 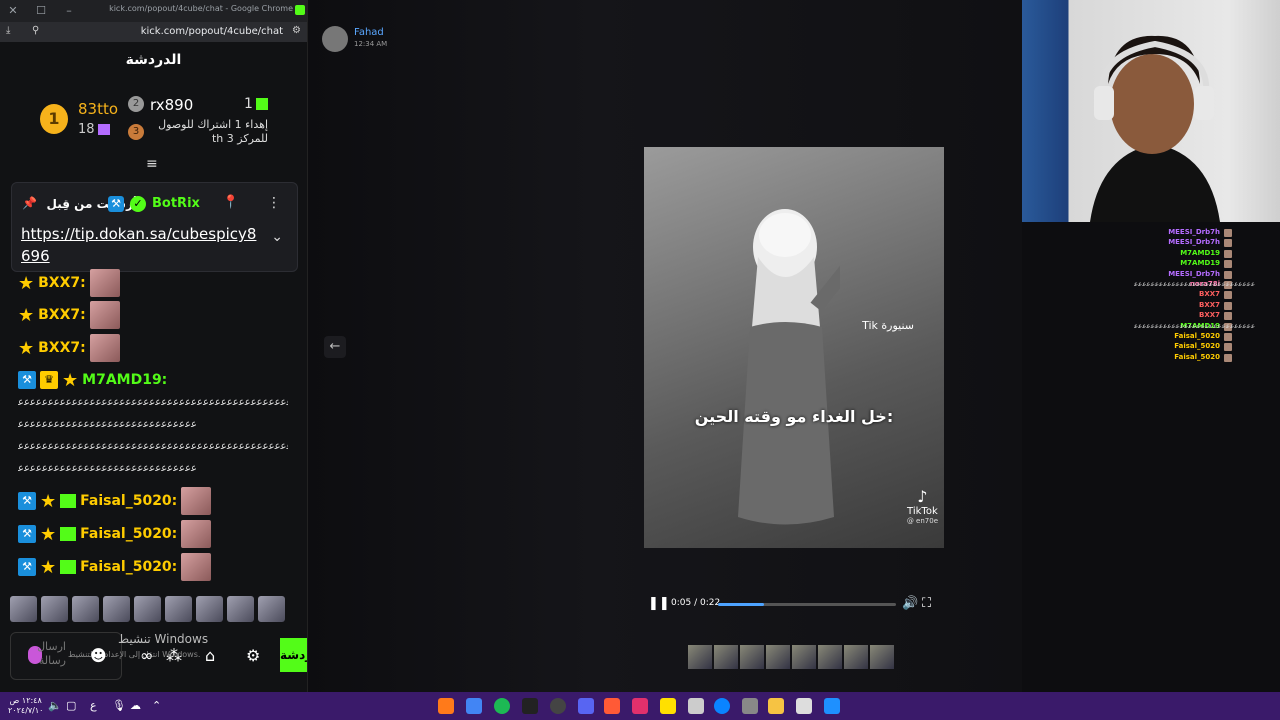 What do you see at coordinates (119, 705) in the screenshot?
I see `mic-icon: 🎙` at bounding box center [119, 705].